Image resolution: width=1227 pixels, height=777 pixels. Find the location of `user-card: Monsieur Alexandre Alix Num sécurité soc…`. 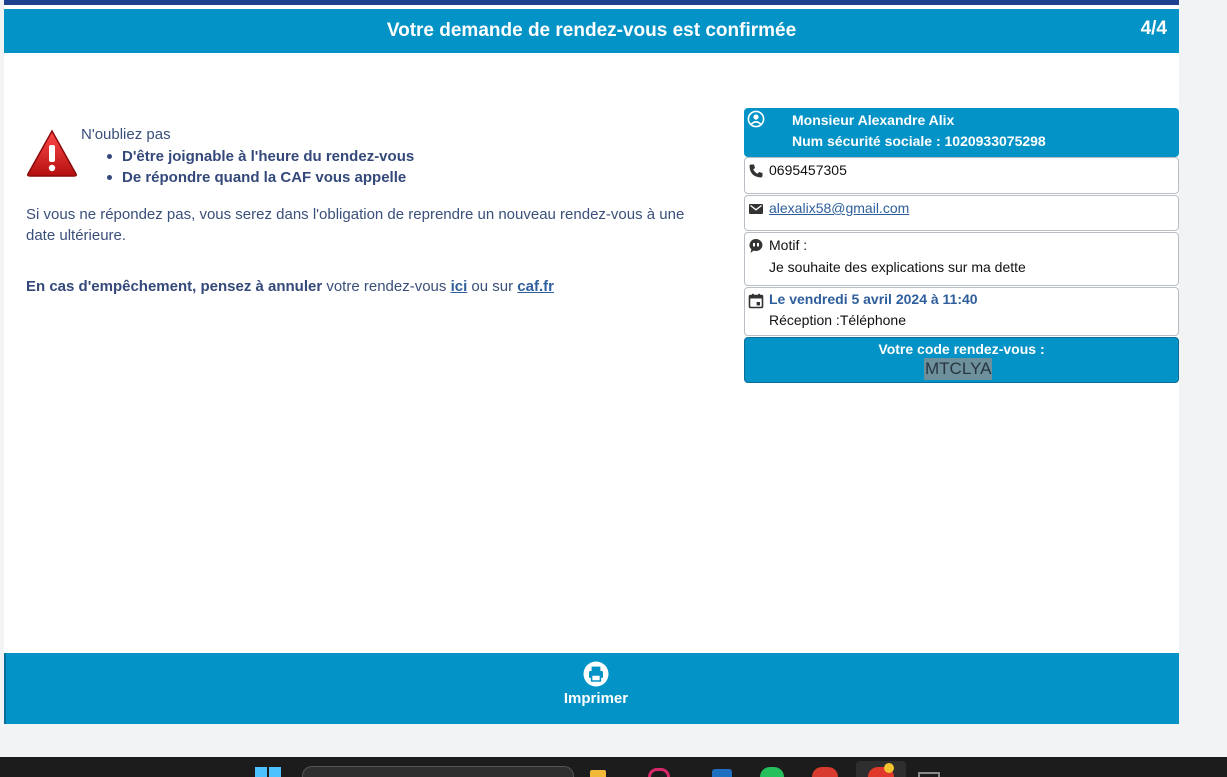

user-card: Monsieur Alexandre Alix Num sécurité soc… is located at coordinates (961, 132).